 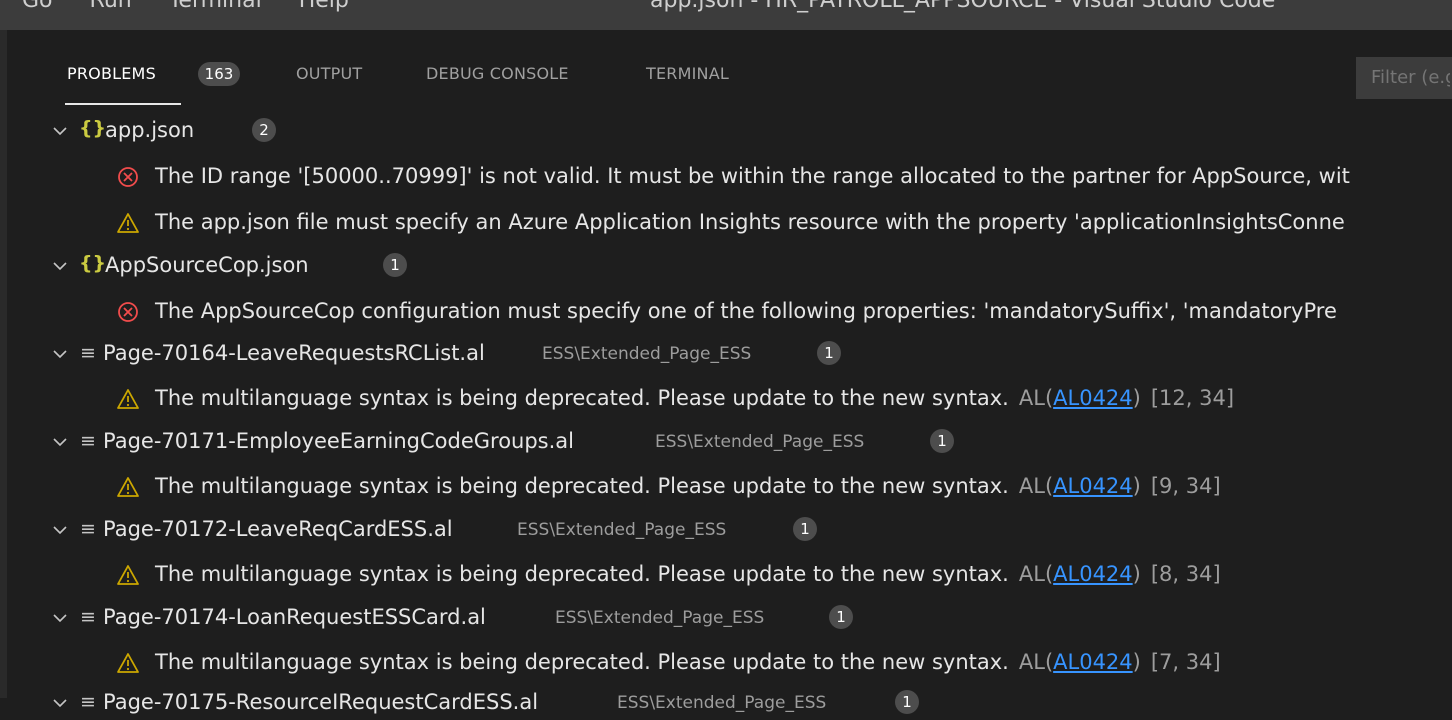 I want to click on file-name: app.json, so click(x=150, y=130).